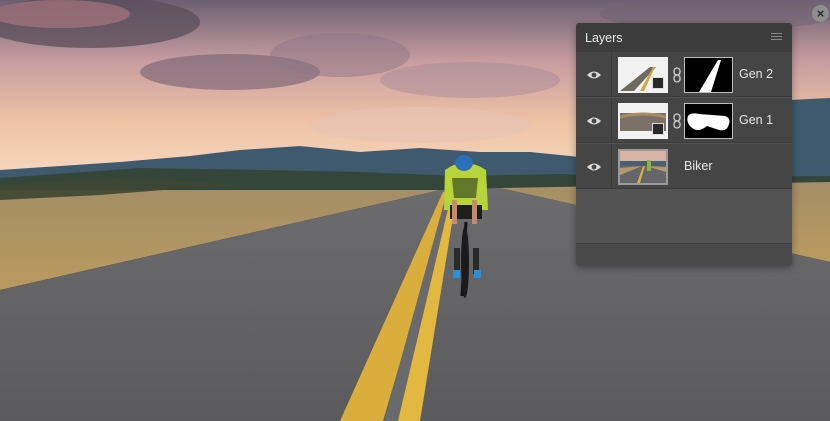 Image resolution: width=830 pixels, height=421 pixels. Describe the element at coordinates (684, 254) in the screenshot. I see `layers-panel-footer` at that location.